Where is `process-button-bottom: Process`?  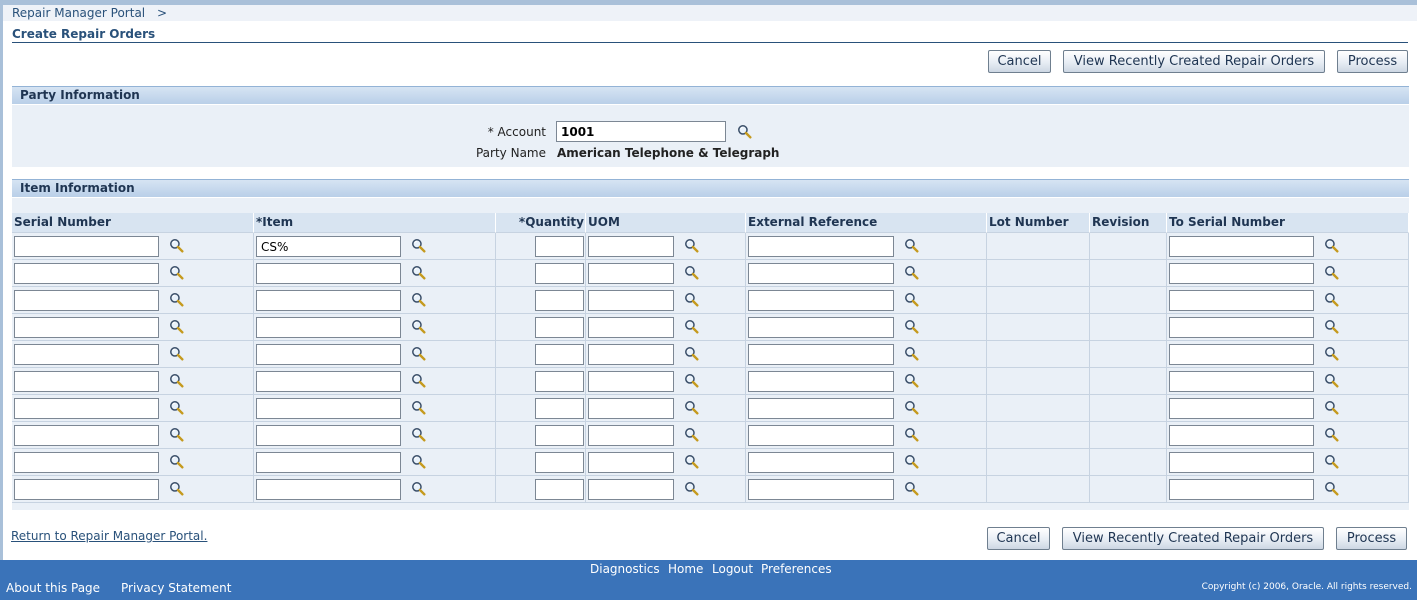 process-button-bottom: Process is located at coordinates (1371, 538).